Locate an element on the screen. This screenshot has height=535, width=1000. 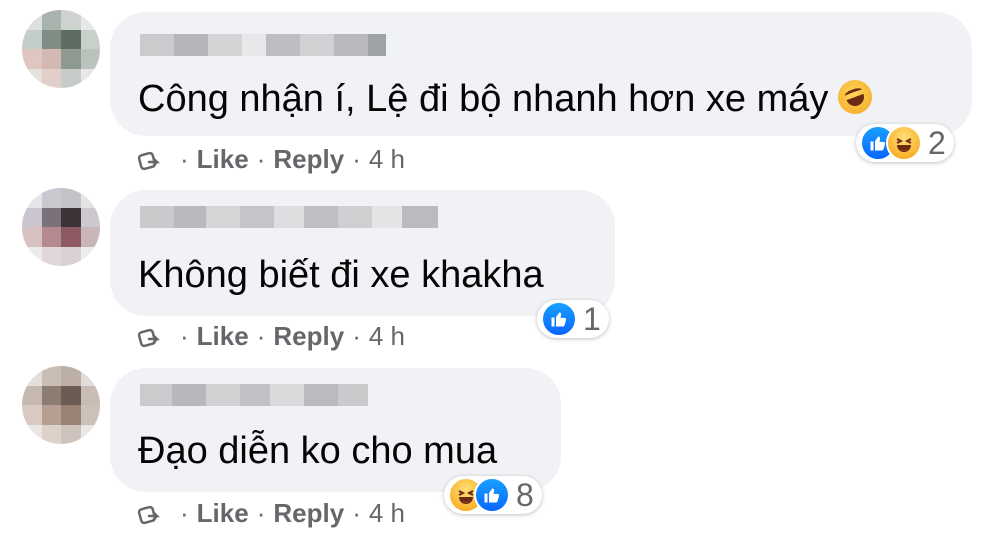
reaction-summary: 2 is located at coordinates (905, 143).